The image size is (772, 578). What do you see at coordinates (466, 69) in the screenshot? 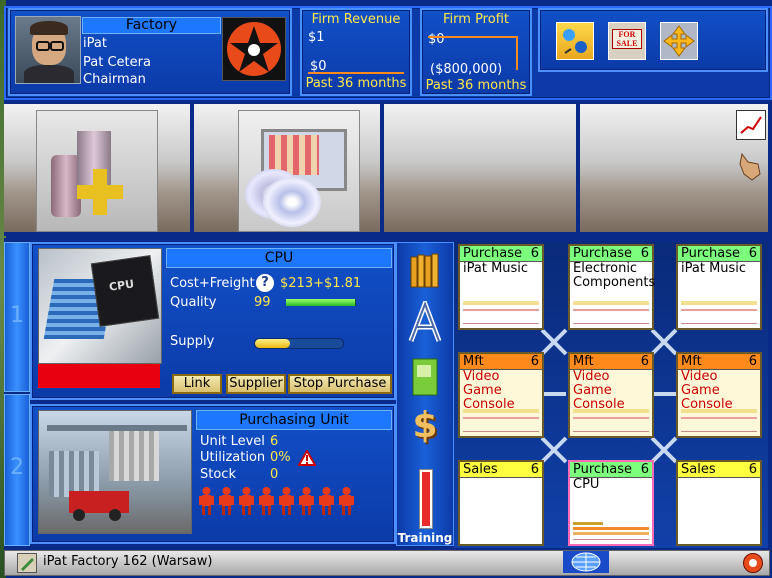
I see `profit-bottom: ($800,000)` at bounding box center [466, 69].